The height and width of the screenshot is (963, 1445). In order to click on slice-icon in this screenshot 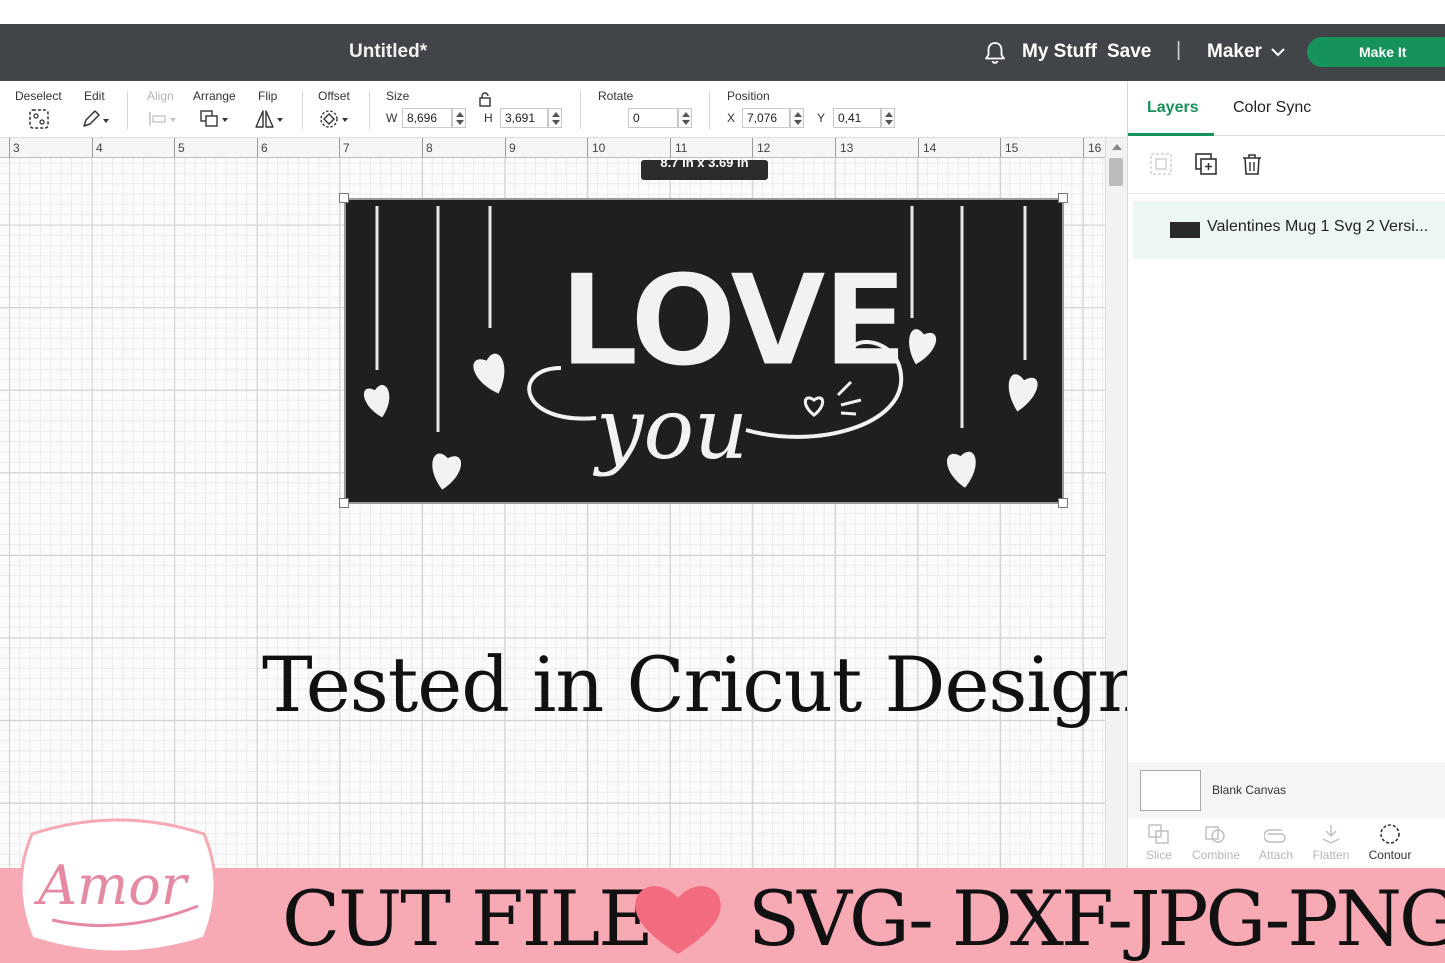, I will do `click(1158, 834)`.